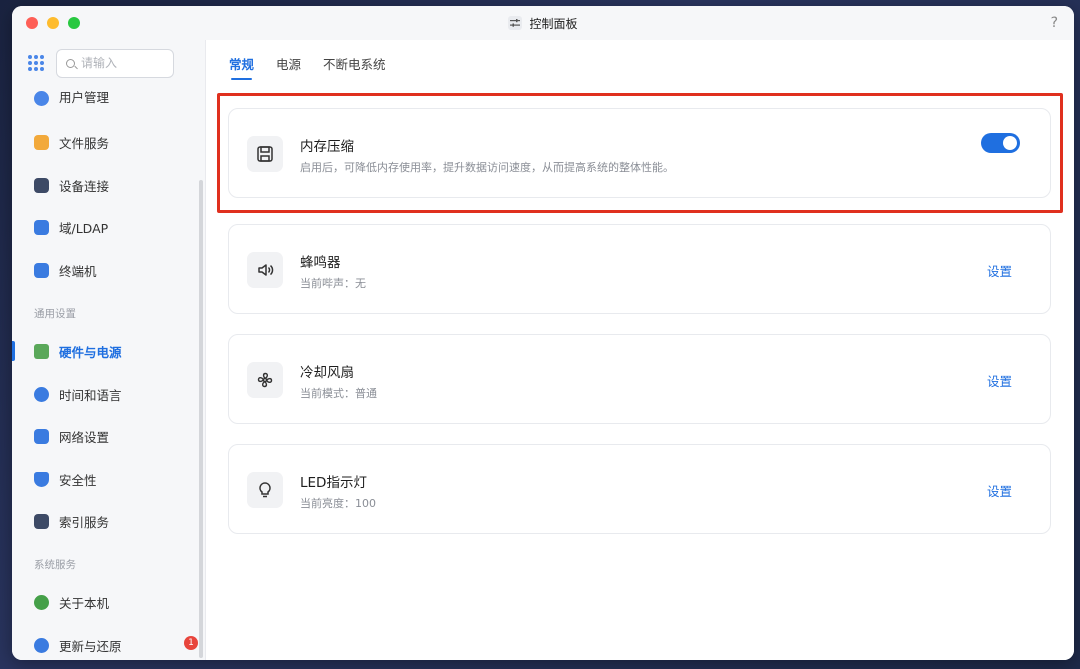 The width and height of the screenshot is (1080, 669). I want to click on users-icon, so click(41, 98).